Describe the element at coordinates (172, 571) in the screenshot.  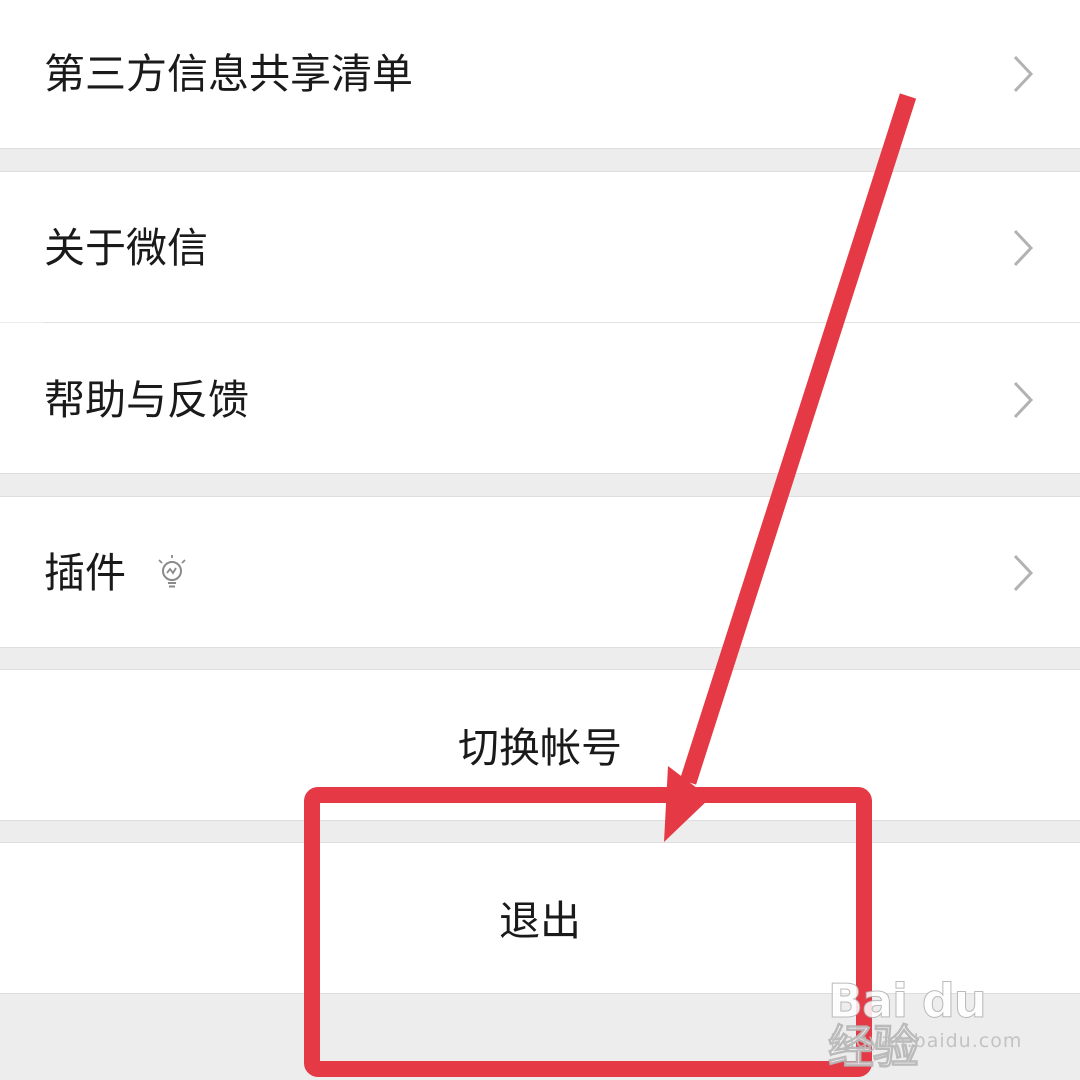
I see `lightbulb-icon` at that location.